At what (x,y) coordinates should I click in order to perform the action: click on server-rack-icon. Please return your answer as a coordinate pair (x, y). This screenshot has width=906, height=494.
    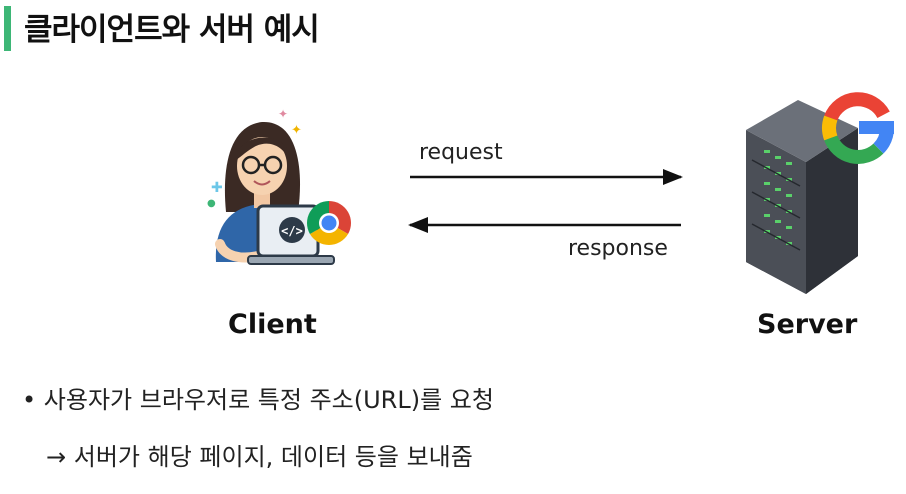
    Looking at the image, I should click on (802, 197).